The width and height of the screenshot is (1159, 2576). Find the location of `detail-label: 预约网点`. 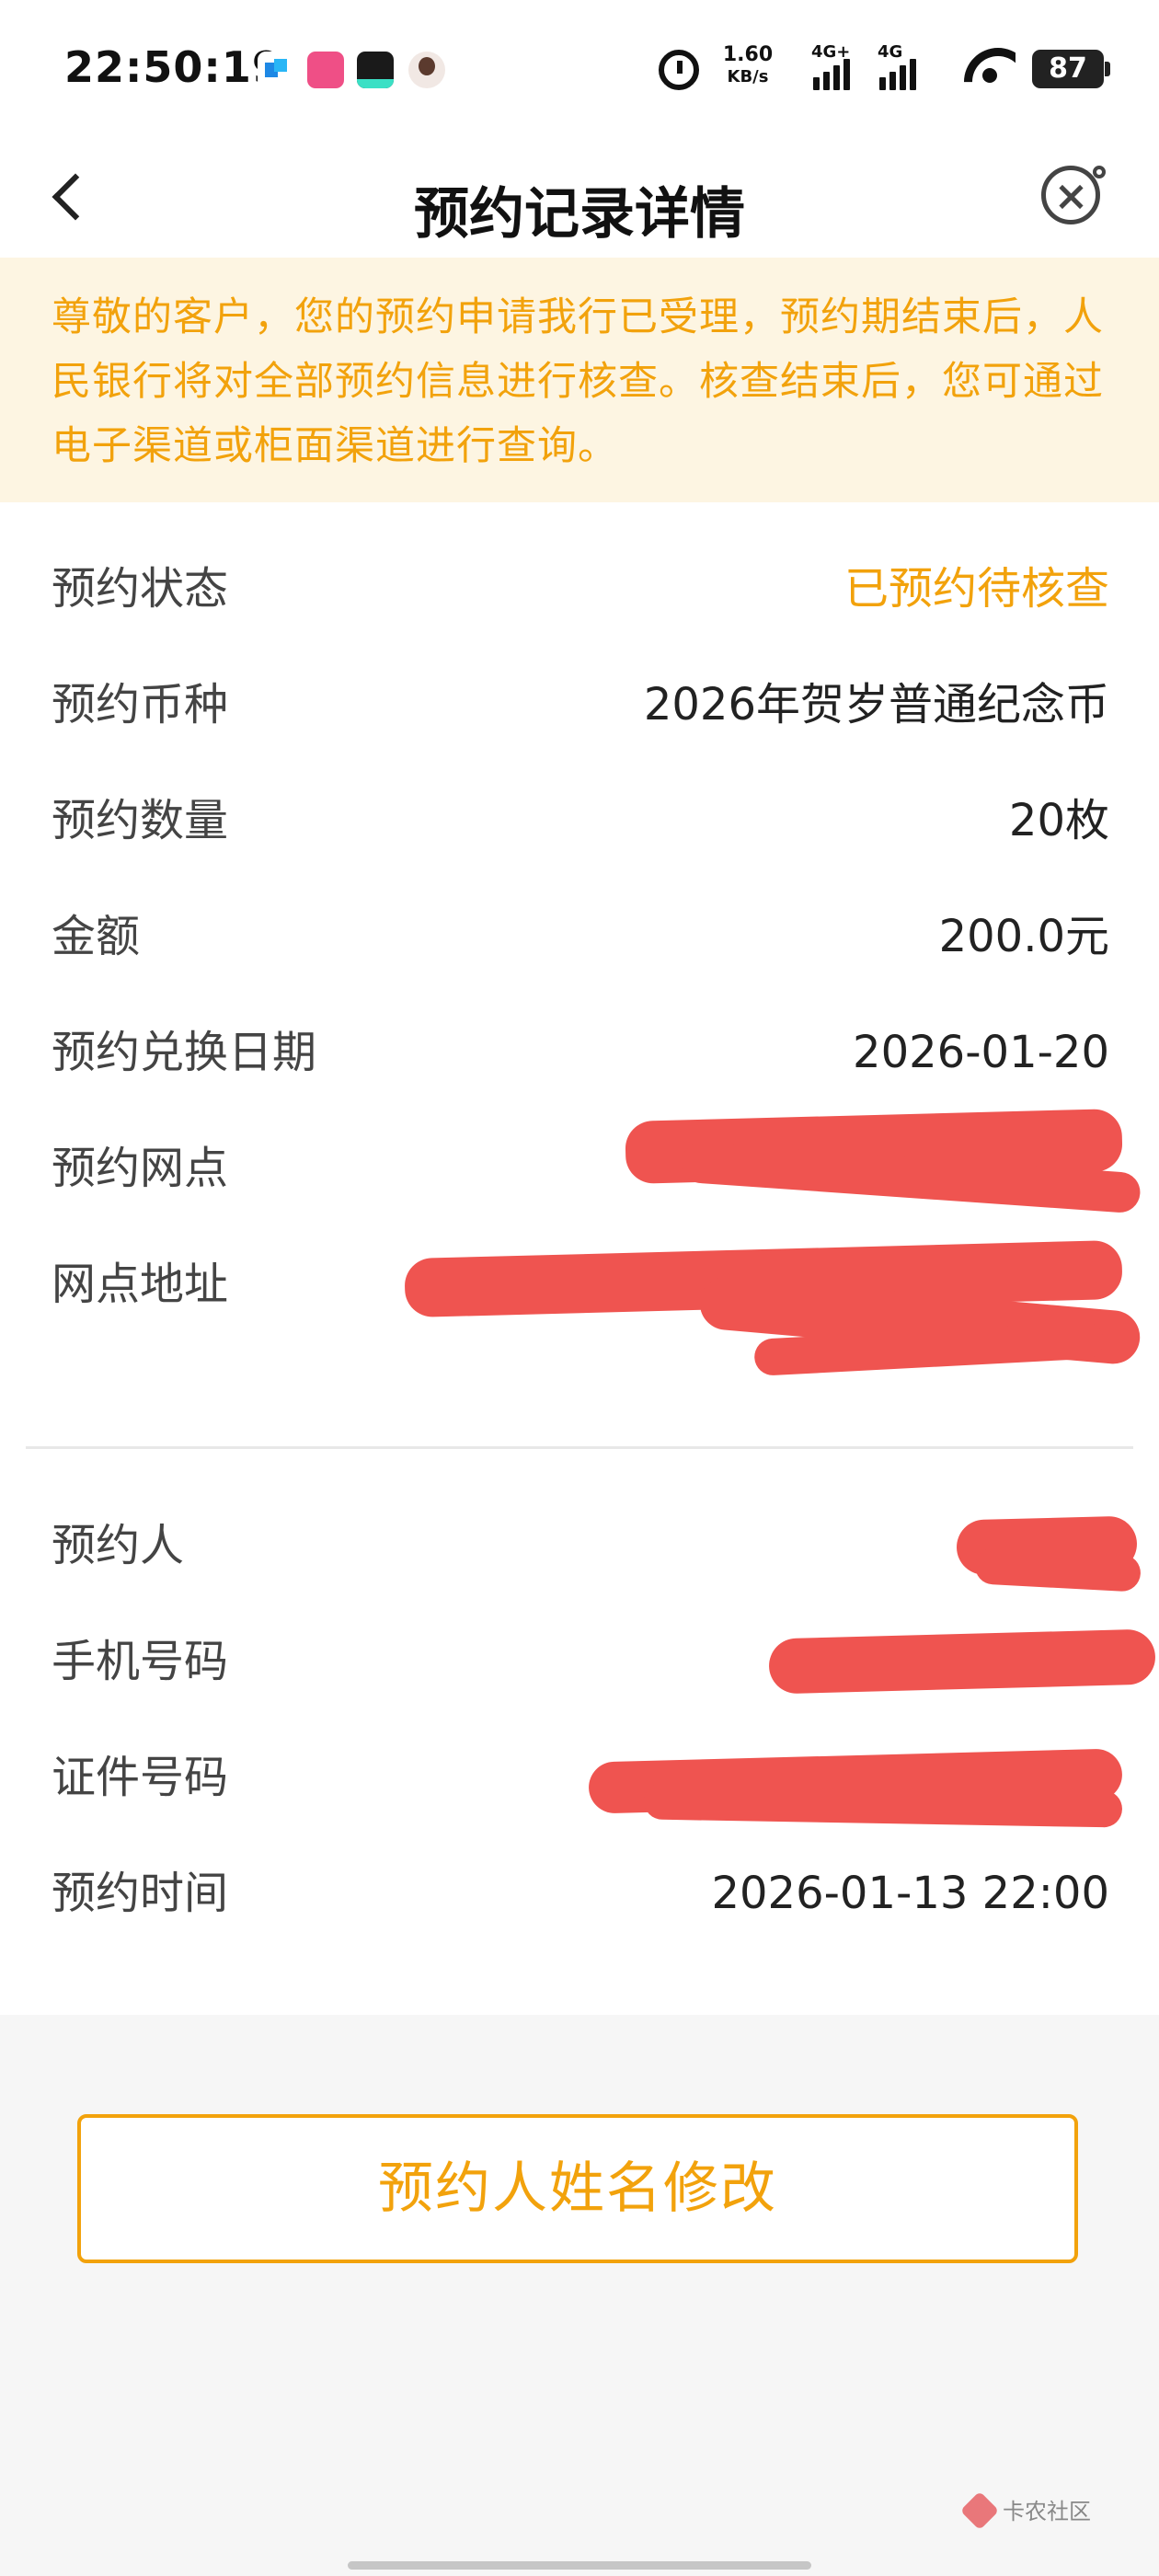

detail-label: 预约网点 is located at coordinates (140, 1168).